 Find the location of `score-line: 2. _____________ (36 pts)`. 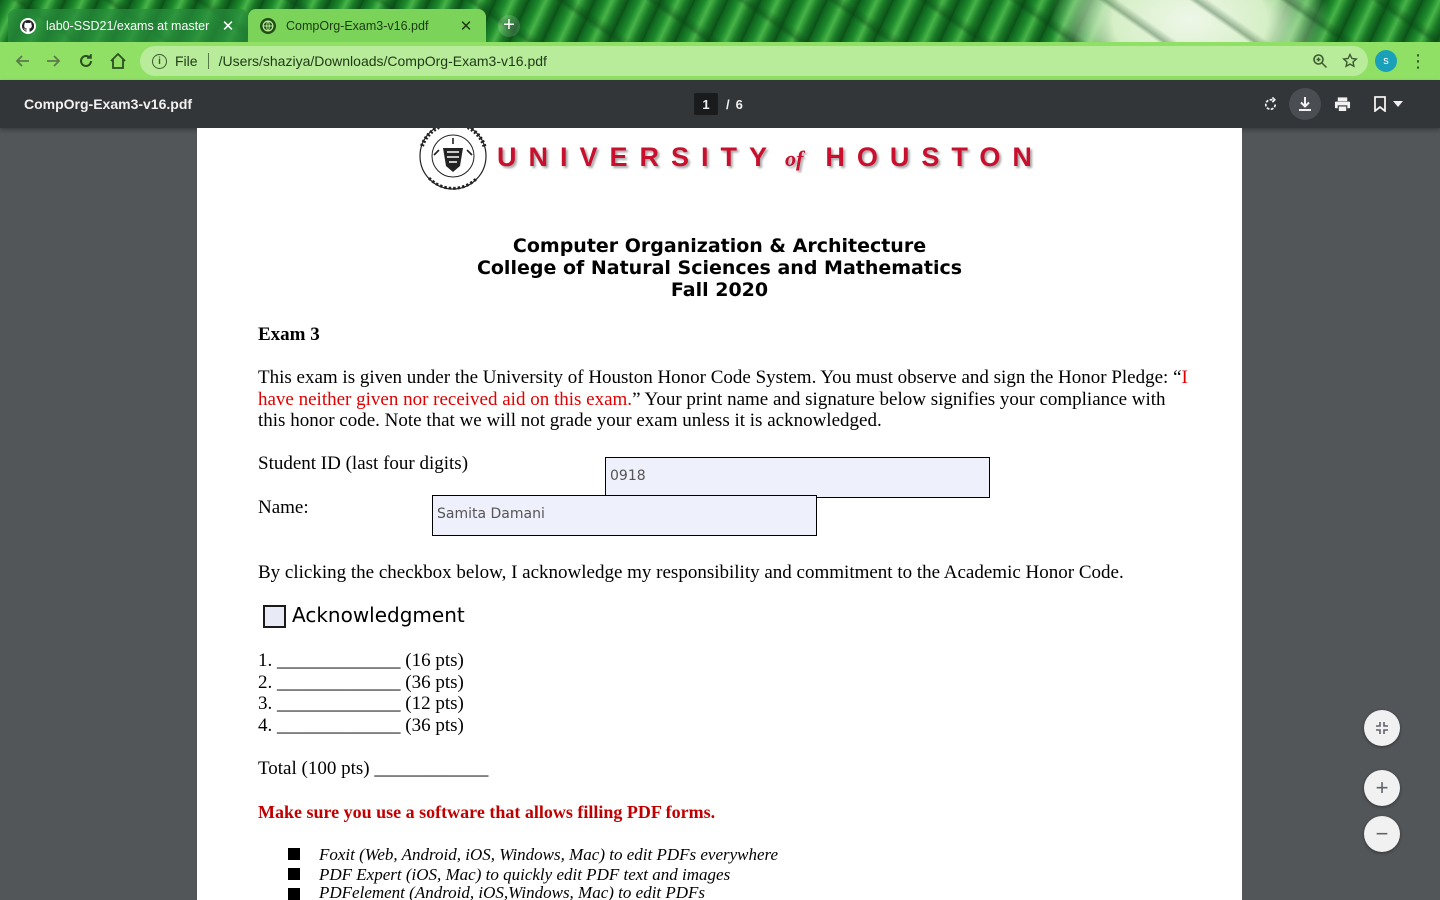

score-line: 2. _____________ (36 pts) is located at coordinates (361, 682).